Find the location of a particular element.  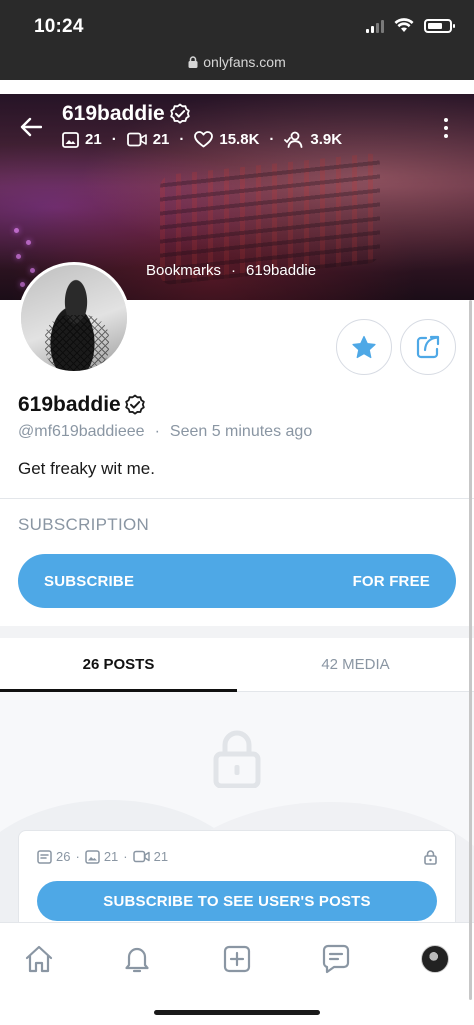

posts-count: 26 is located at coordinates (53, 856).